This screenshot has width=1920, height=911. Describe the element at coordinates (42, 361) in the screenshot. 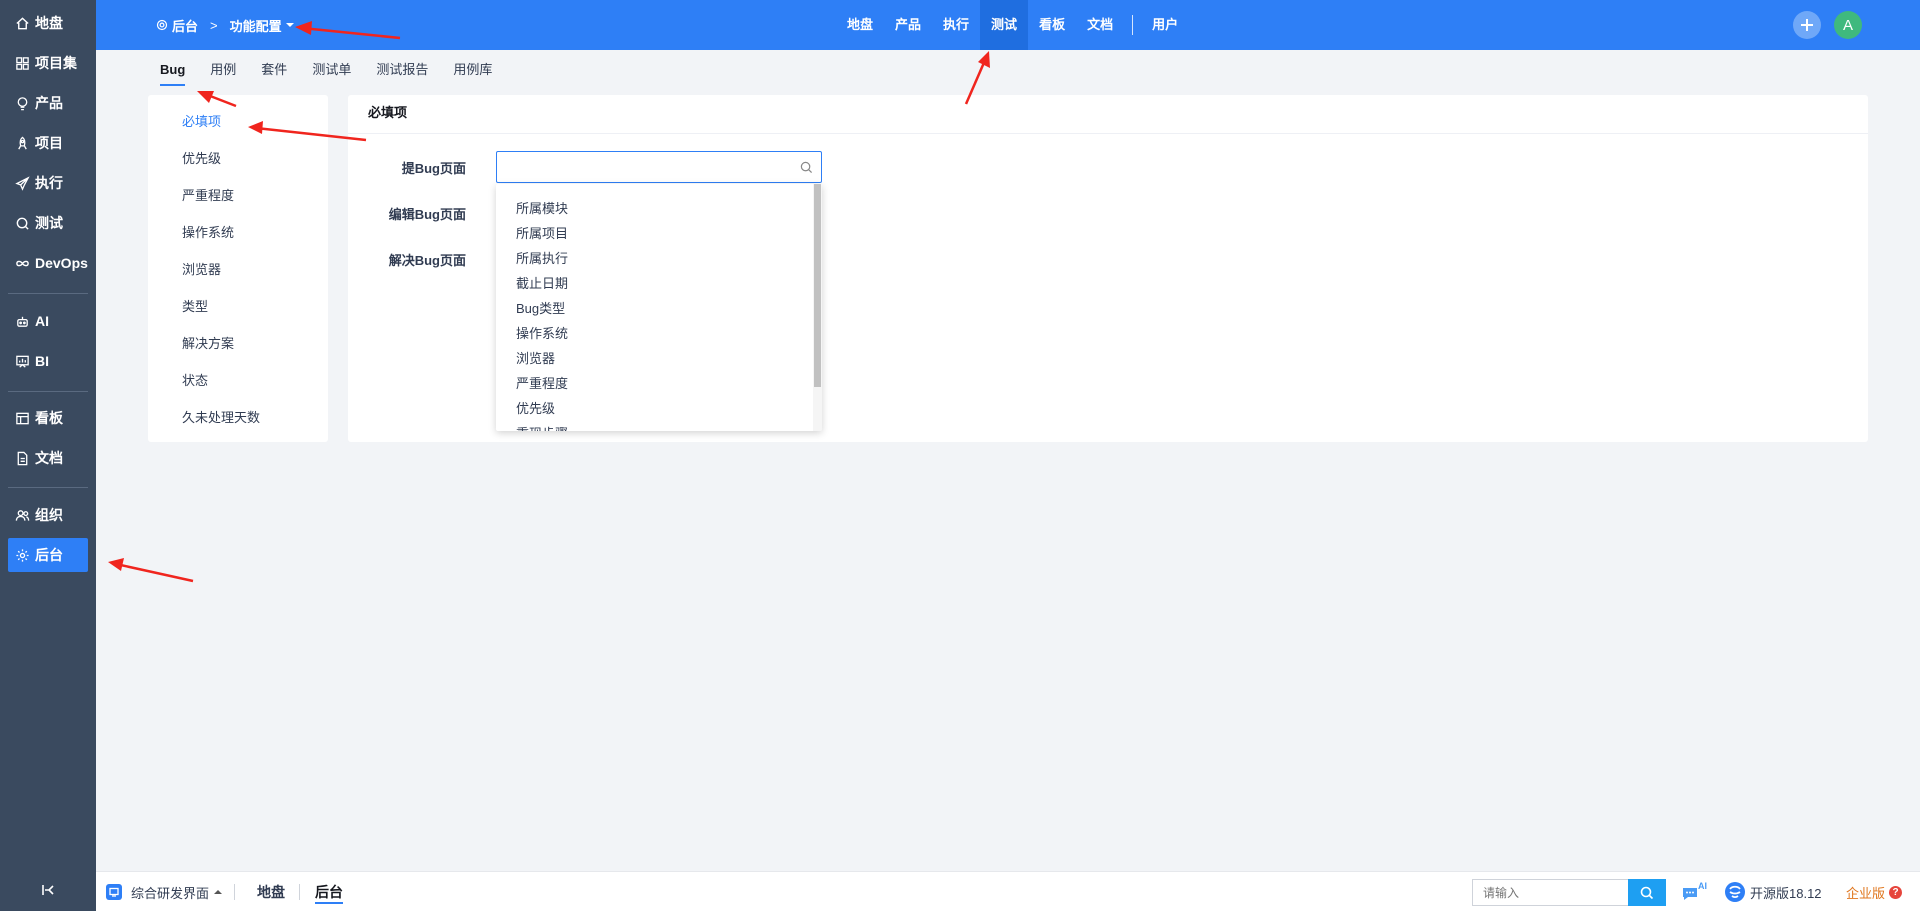

I see `sidebar-item-label: BI` at that location.